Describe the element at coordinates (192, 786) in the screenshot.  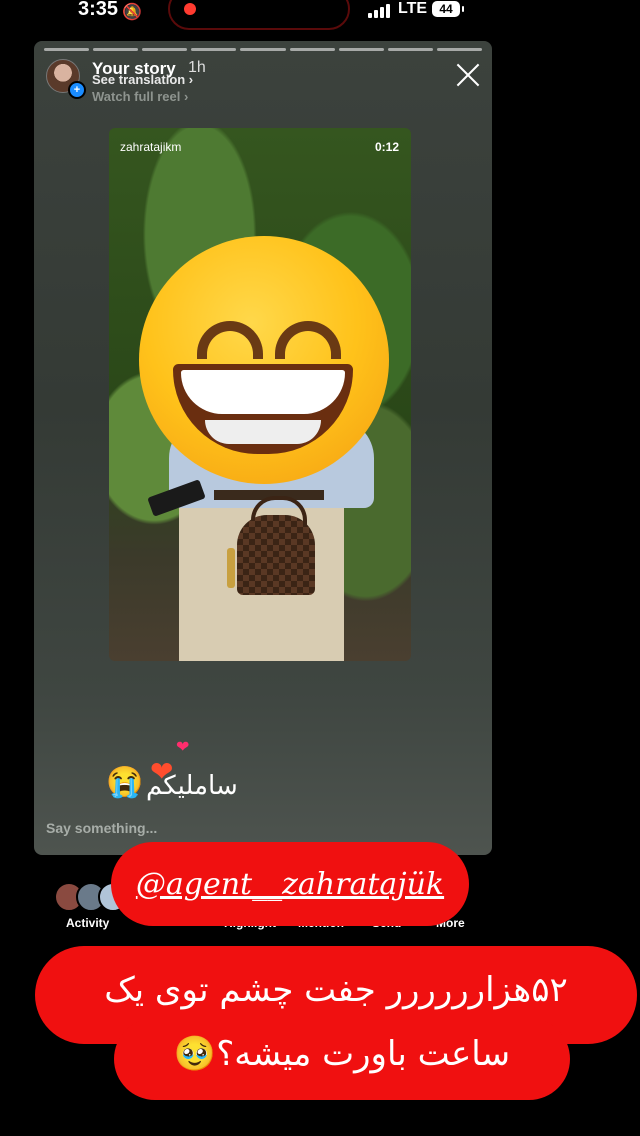
I see `caption-text: ساملیکم` at that location.